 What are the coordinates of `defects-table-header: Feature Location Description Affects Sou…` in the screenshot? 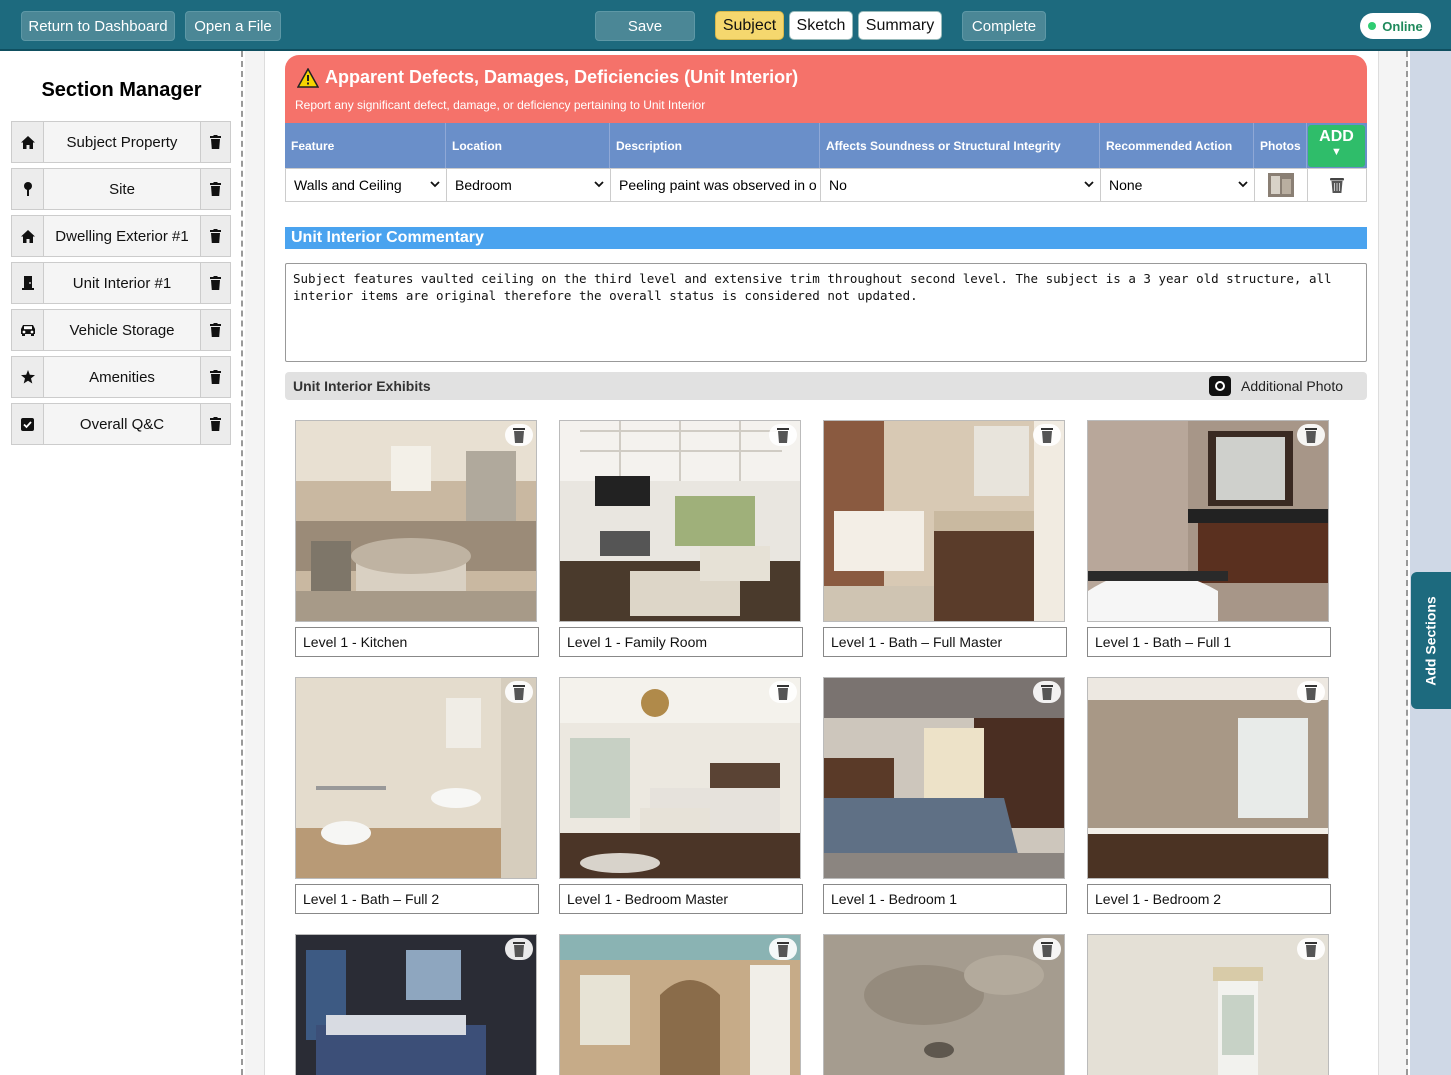 It's located at (826, 145).